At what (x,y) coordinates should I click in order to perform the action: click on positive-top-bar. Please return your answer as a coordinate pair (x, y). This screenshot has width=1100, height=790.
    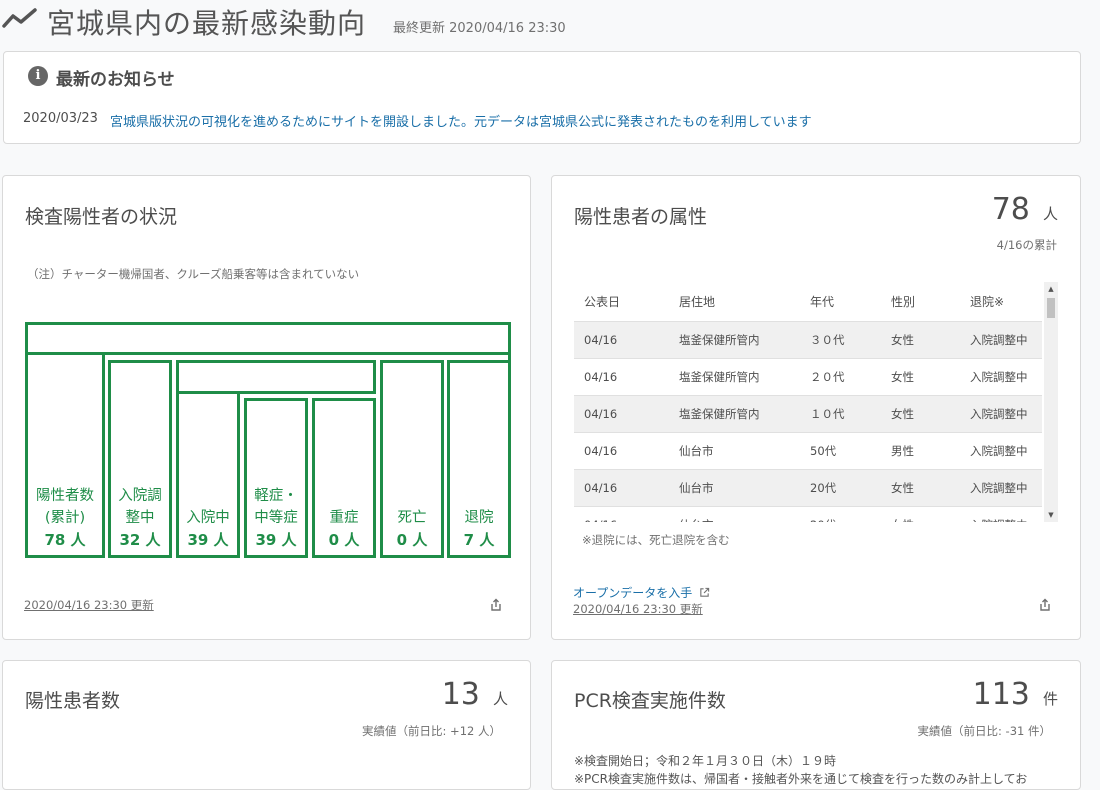
    Looking at the image, I should click on (268, 338).